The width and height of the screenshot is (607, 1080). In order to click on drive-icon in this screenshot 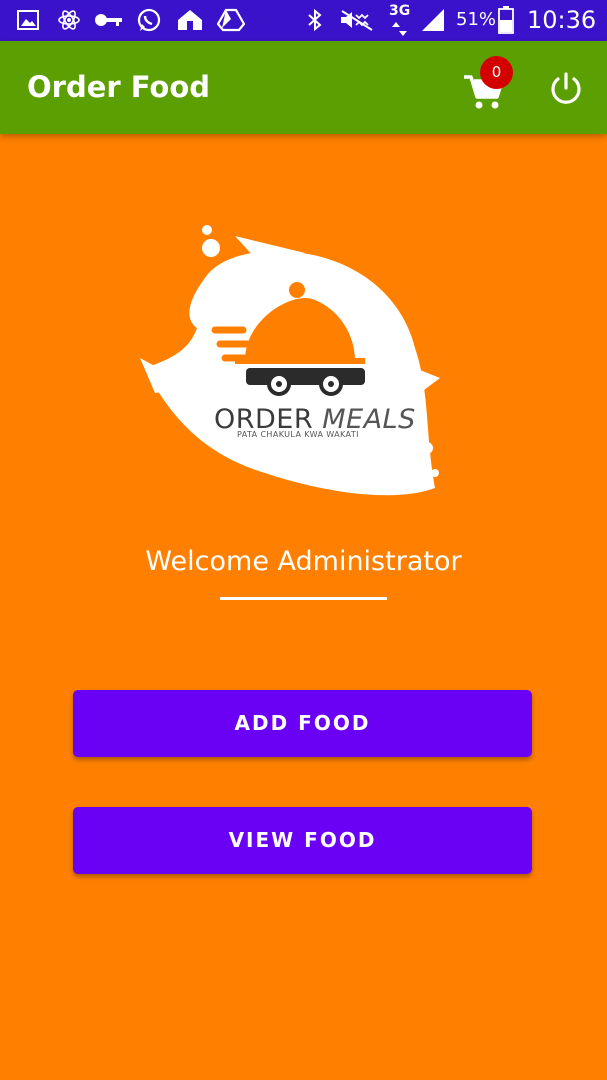, I will do `click(231, 20)`.